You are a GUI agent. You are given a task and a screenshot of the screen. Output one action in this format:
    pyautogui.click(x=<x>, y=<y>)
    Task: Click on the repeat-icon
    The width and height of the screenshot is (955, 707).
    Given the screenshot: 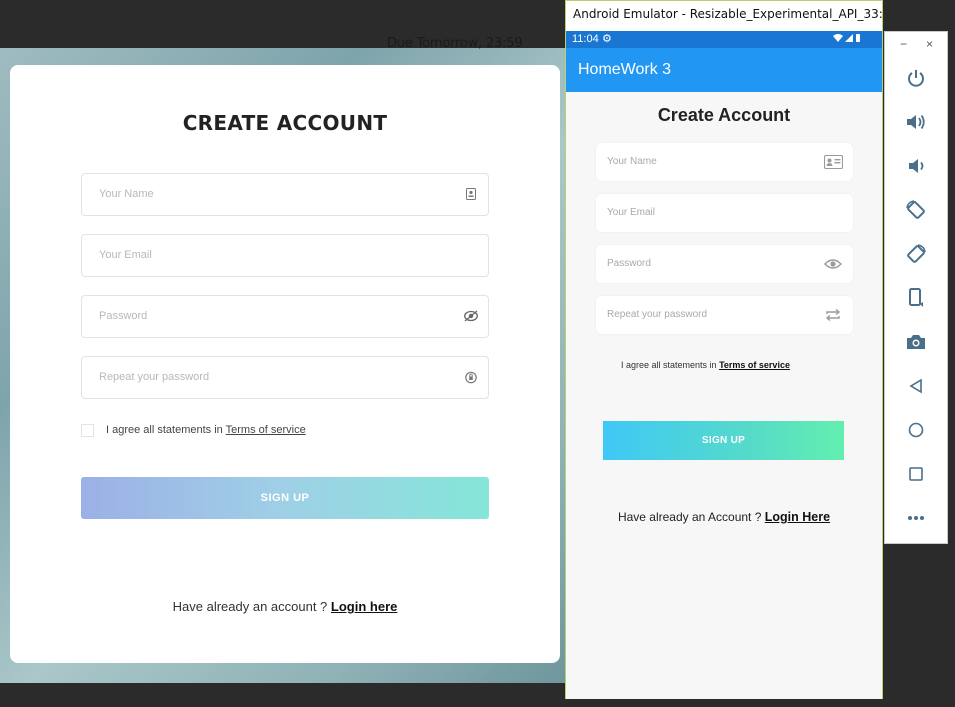 What is the action you would take?
    pyautogui.click(x=833, y=315)
    